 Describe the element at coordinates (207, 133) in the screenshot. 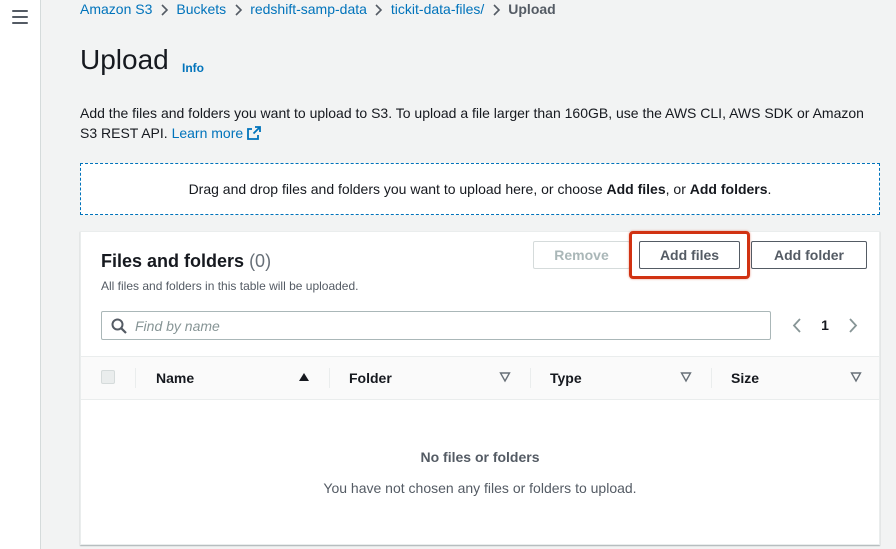

I see `learn-more-label: Learn more` at that location.